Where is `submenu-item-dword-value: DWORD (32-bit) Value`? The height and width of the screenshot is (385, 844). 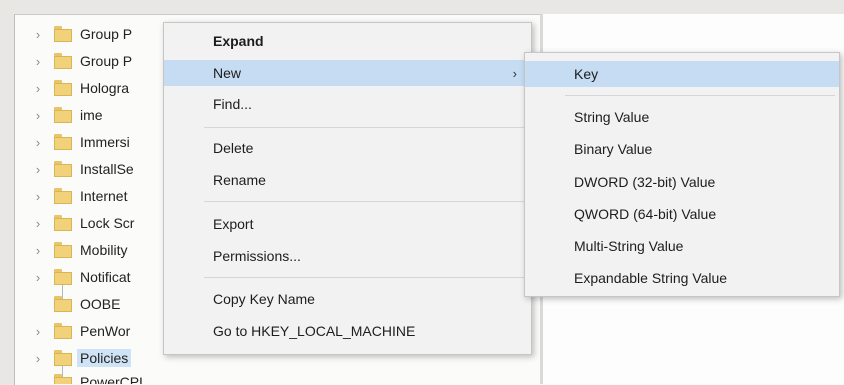 submenu-item-dword-value: DWORD (32-bit) Value is located at coordinates (682, 182).